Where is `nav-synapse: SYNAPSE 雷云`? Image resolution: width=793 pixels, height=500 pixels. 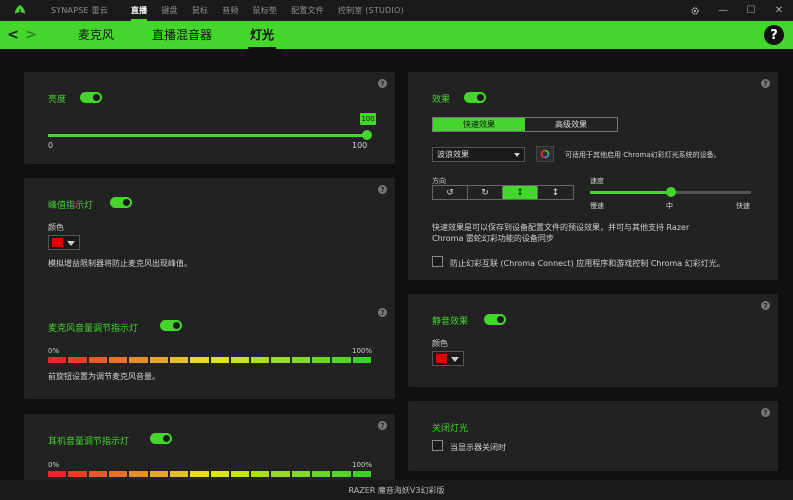 nav-synapse: SYNAPSE 雷云 is located at coordinates (91, 10).